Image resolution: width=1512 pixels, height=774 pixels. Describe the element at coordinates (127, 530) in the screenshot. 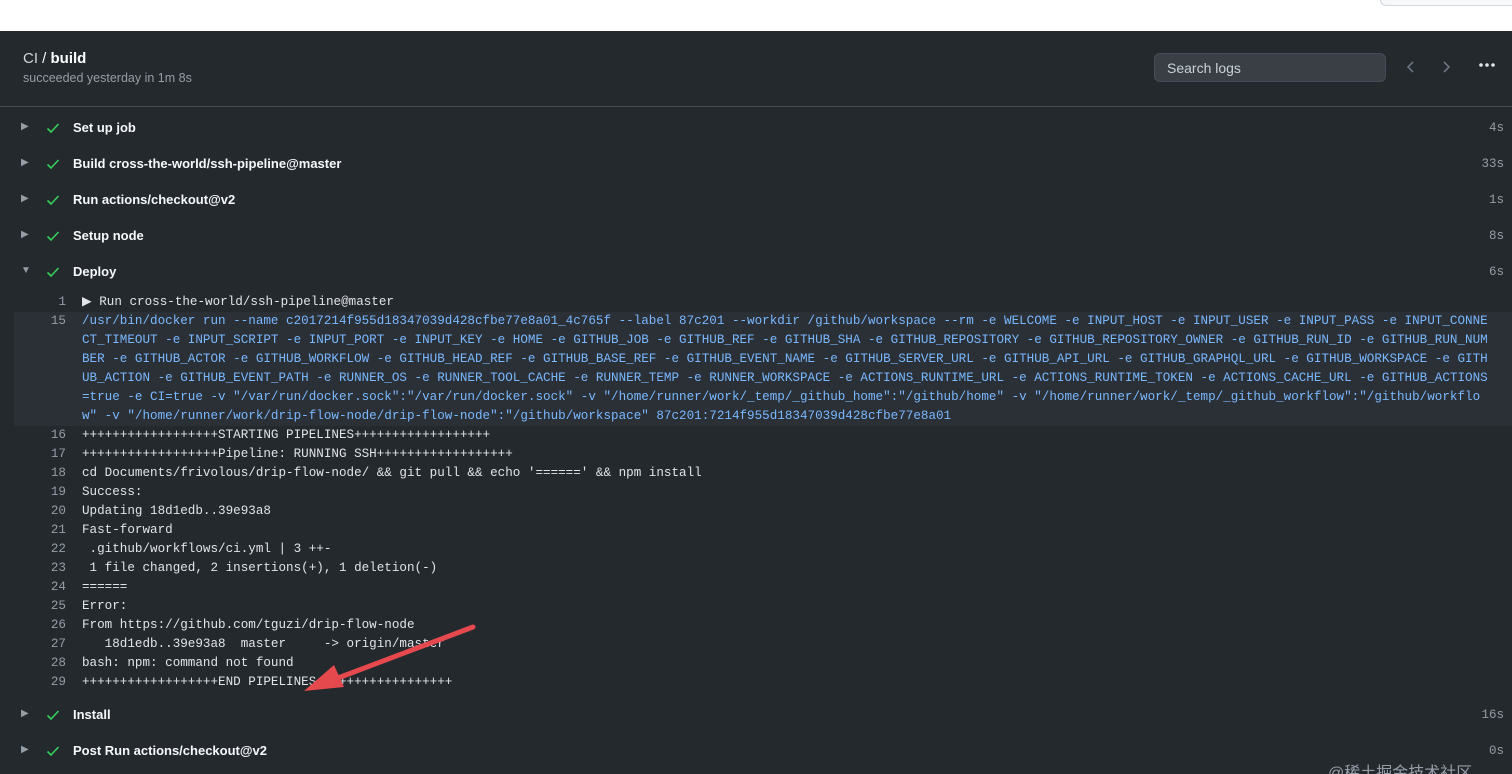

I see `log-text: Fast-forward` at that location.